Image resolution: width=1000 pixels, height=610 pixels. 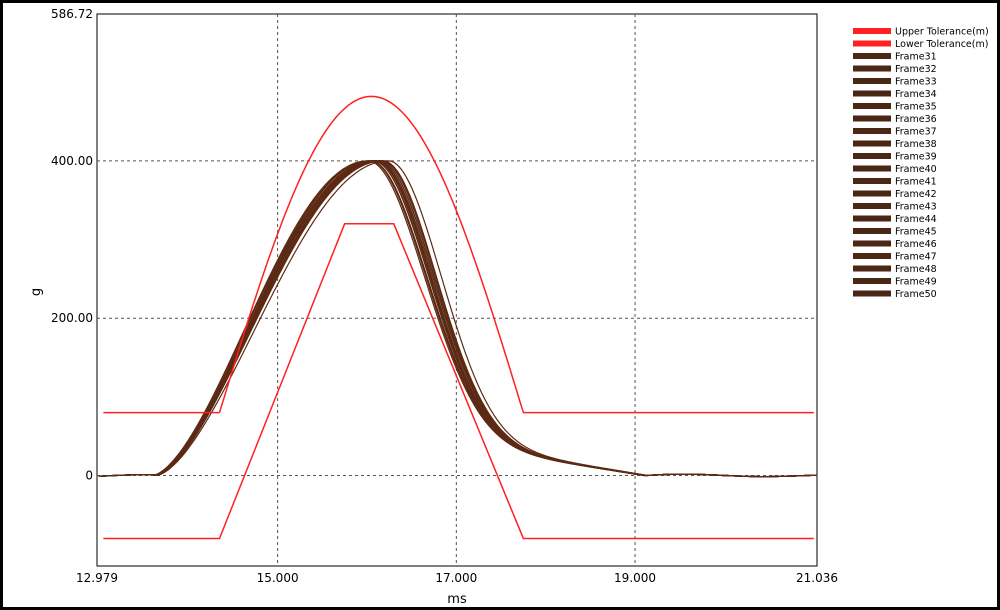 I want to click on legend-label: Frame44, so click(x=916, y=219).